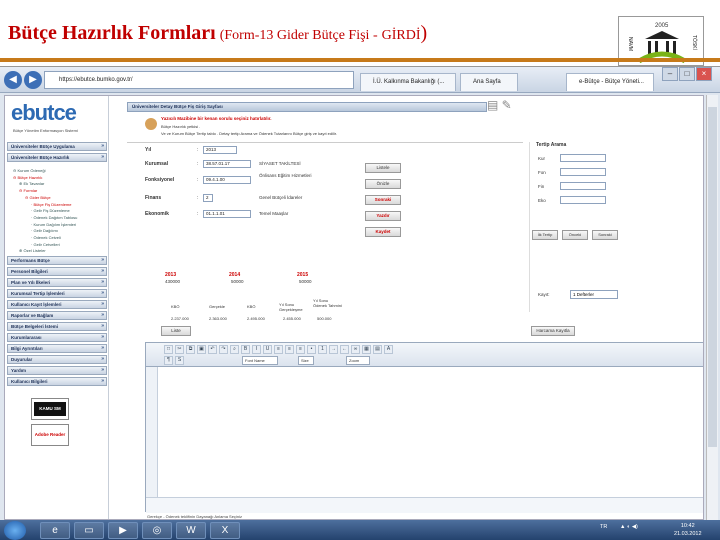  What do you see at coordinates (260, 360) in the screenshot?
I see `font-name-select: Font Name` at bounding box center [260, 360].